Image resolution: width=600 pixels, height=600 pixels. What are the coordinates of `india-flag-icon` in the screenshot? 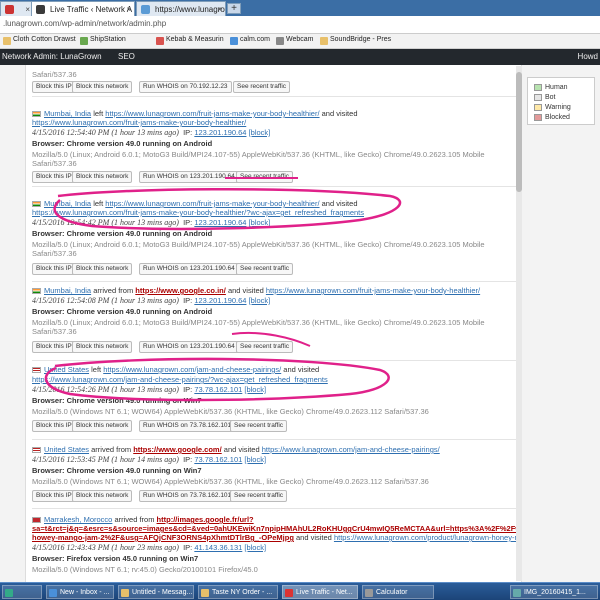 It's located at (36, 291).